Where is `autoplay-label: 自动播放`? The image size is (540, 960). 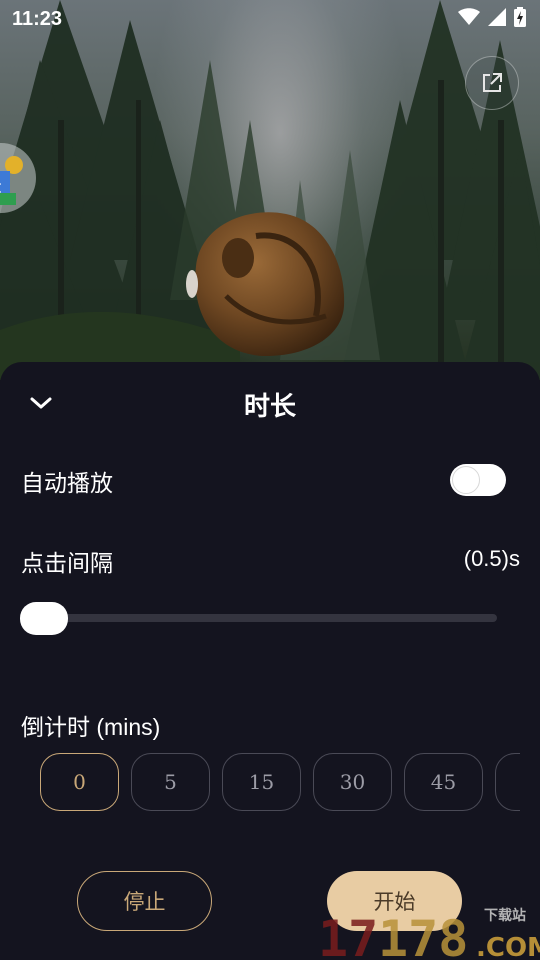
autoplay-label: 自动播放 is located at coordinates (67, 483).